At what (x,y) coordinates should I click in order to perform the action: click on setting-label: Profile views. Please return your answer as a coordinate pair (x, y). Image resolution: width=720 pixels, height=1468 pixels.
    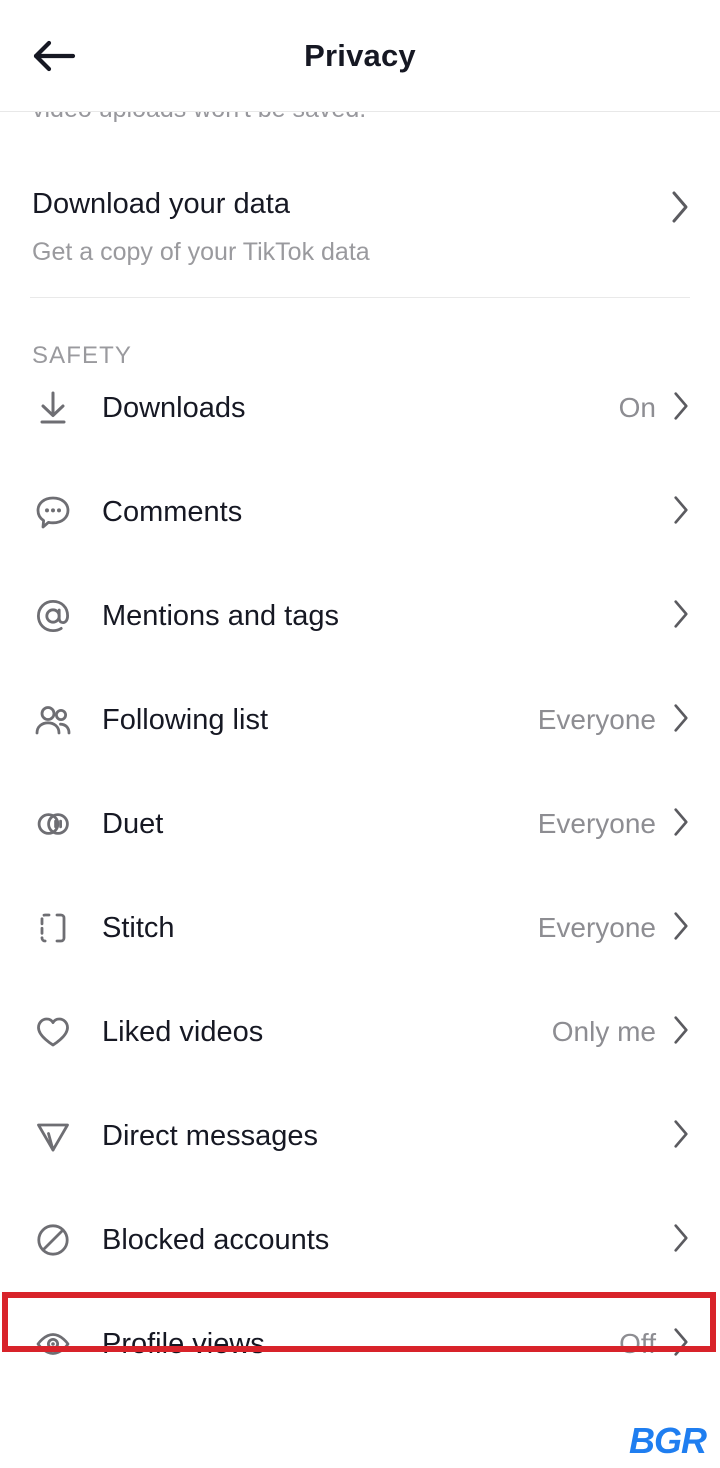
    Looking at the image, I should click on (183, 1343).